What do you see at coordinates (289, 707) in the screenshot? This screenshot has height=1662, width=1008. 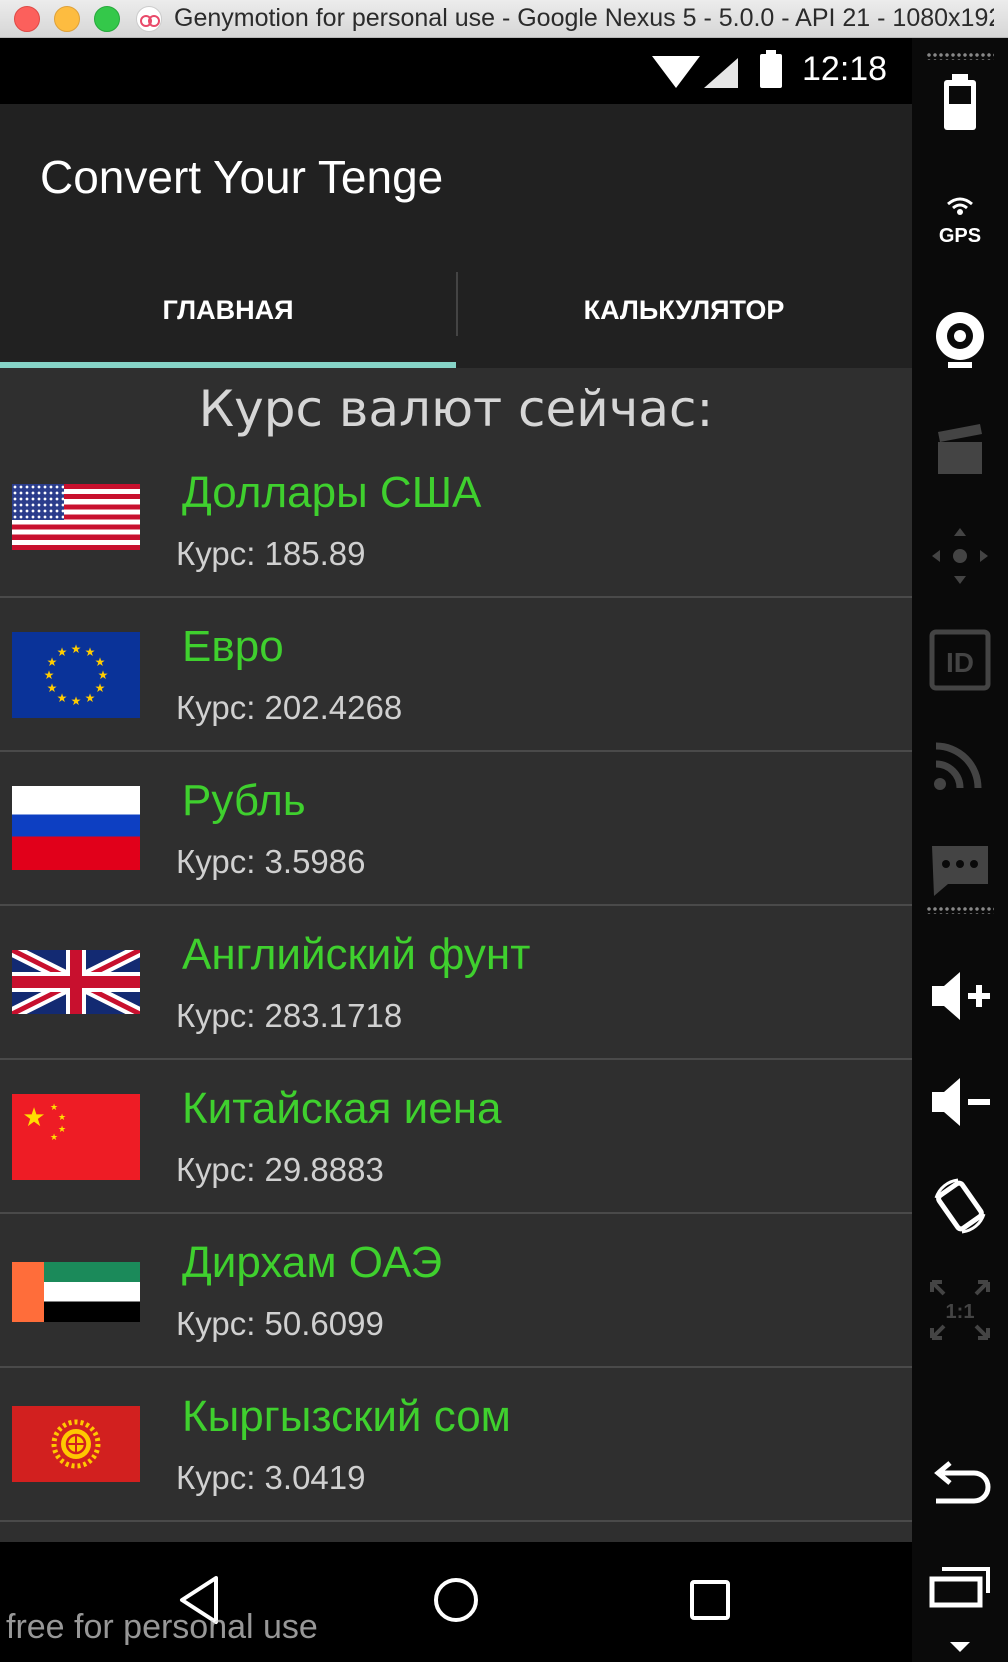 I see `currency-rate: Курс: 202.4268` at bounding box center [289, 707].